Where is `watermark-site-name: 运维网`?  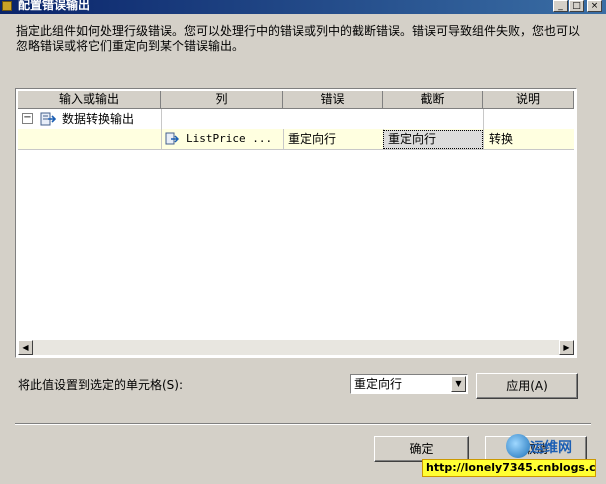
watermark-site-name: 运维网 is located at coordinates (551, 448).